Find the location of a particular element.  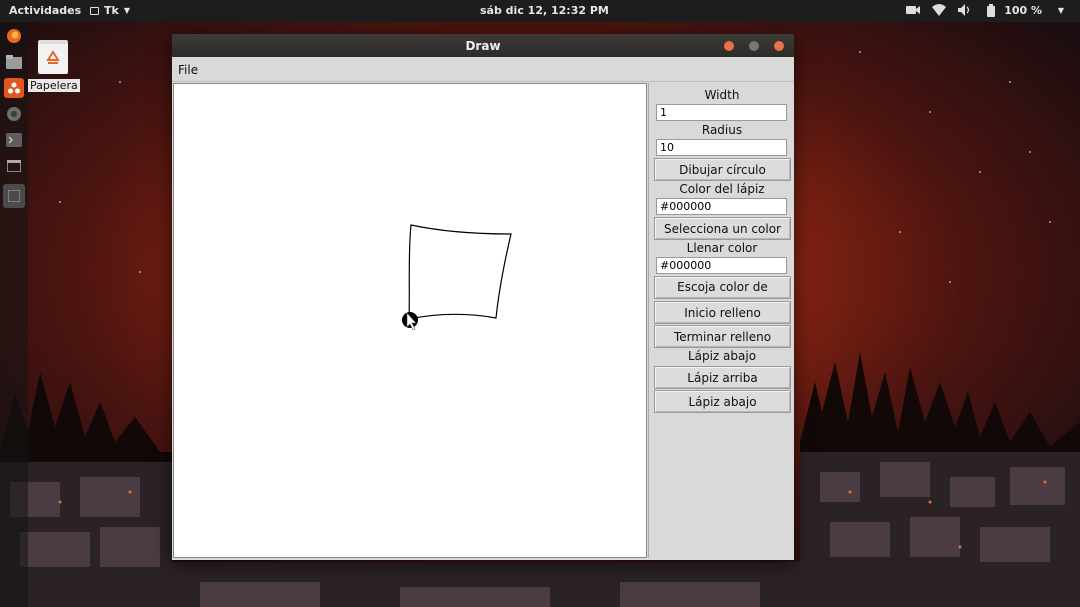

menu-bar: File is located at coordinates (483, 69).